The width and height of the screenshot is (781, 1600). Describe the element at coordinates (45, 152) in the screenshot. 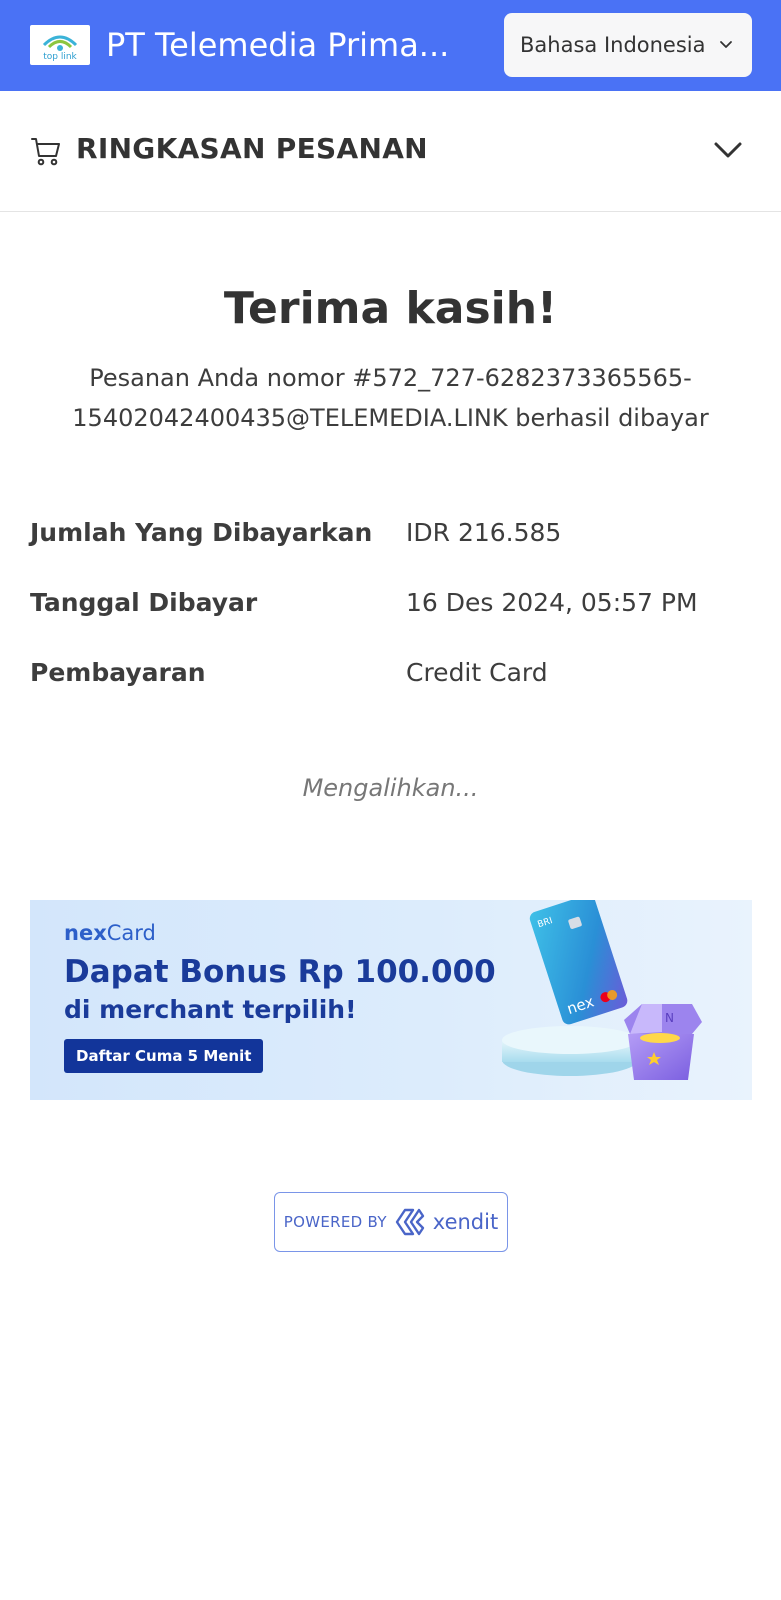

I see `cart-icon` at that location.